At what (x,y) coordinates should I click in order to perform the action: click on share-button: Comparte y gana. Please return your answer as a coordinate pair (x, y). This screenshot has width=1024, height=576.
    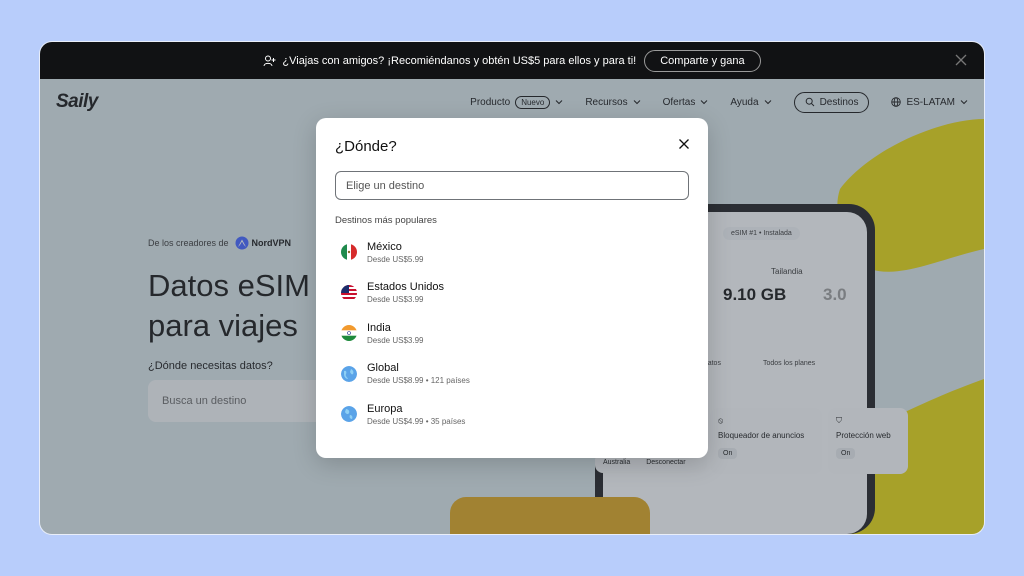
    Looking at the image, I should click on (702, 60).